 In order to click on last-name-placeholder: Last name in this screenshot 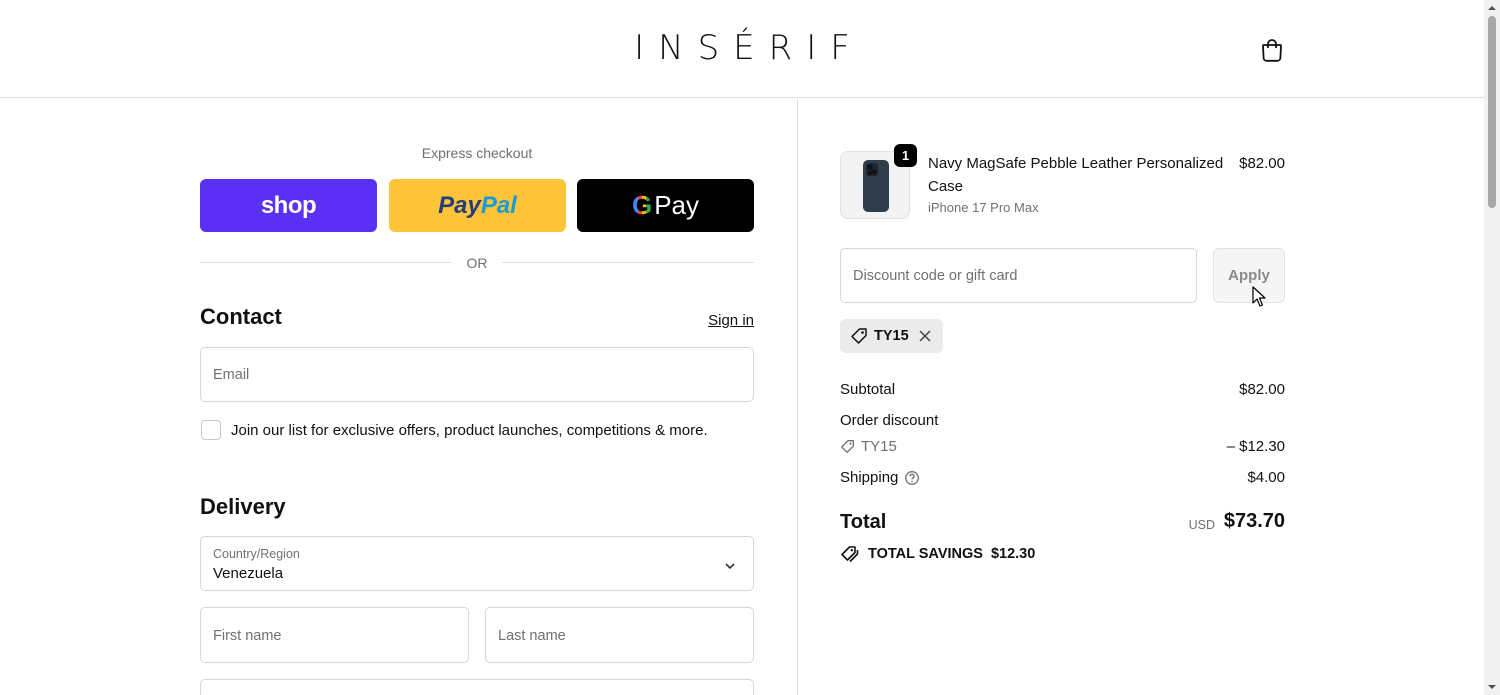, I will do `click(532, 636)`.